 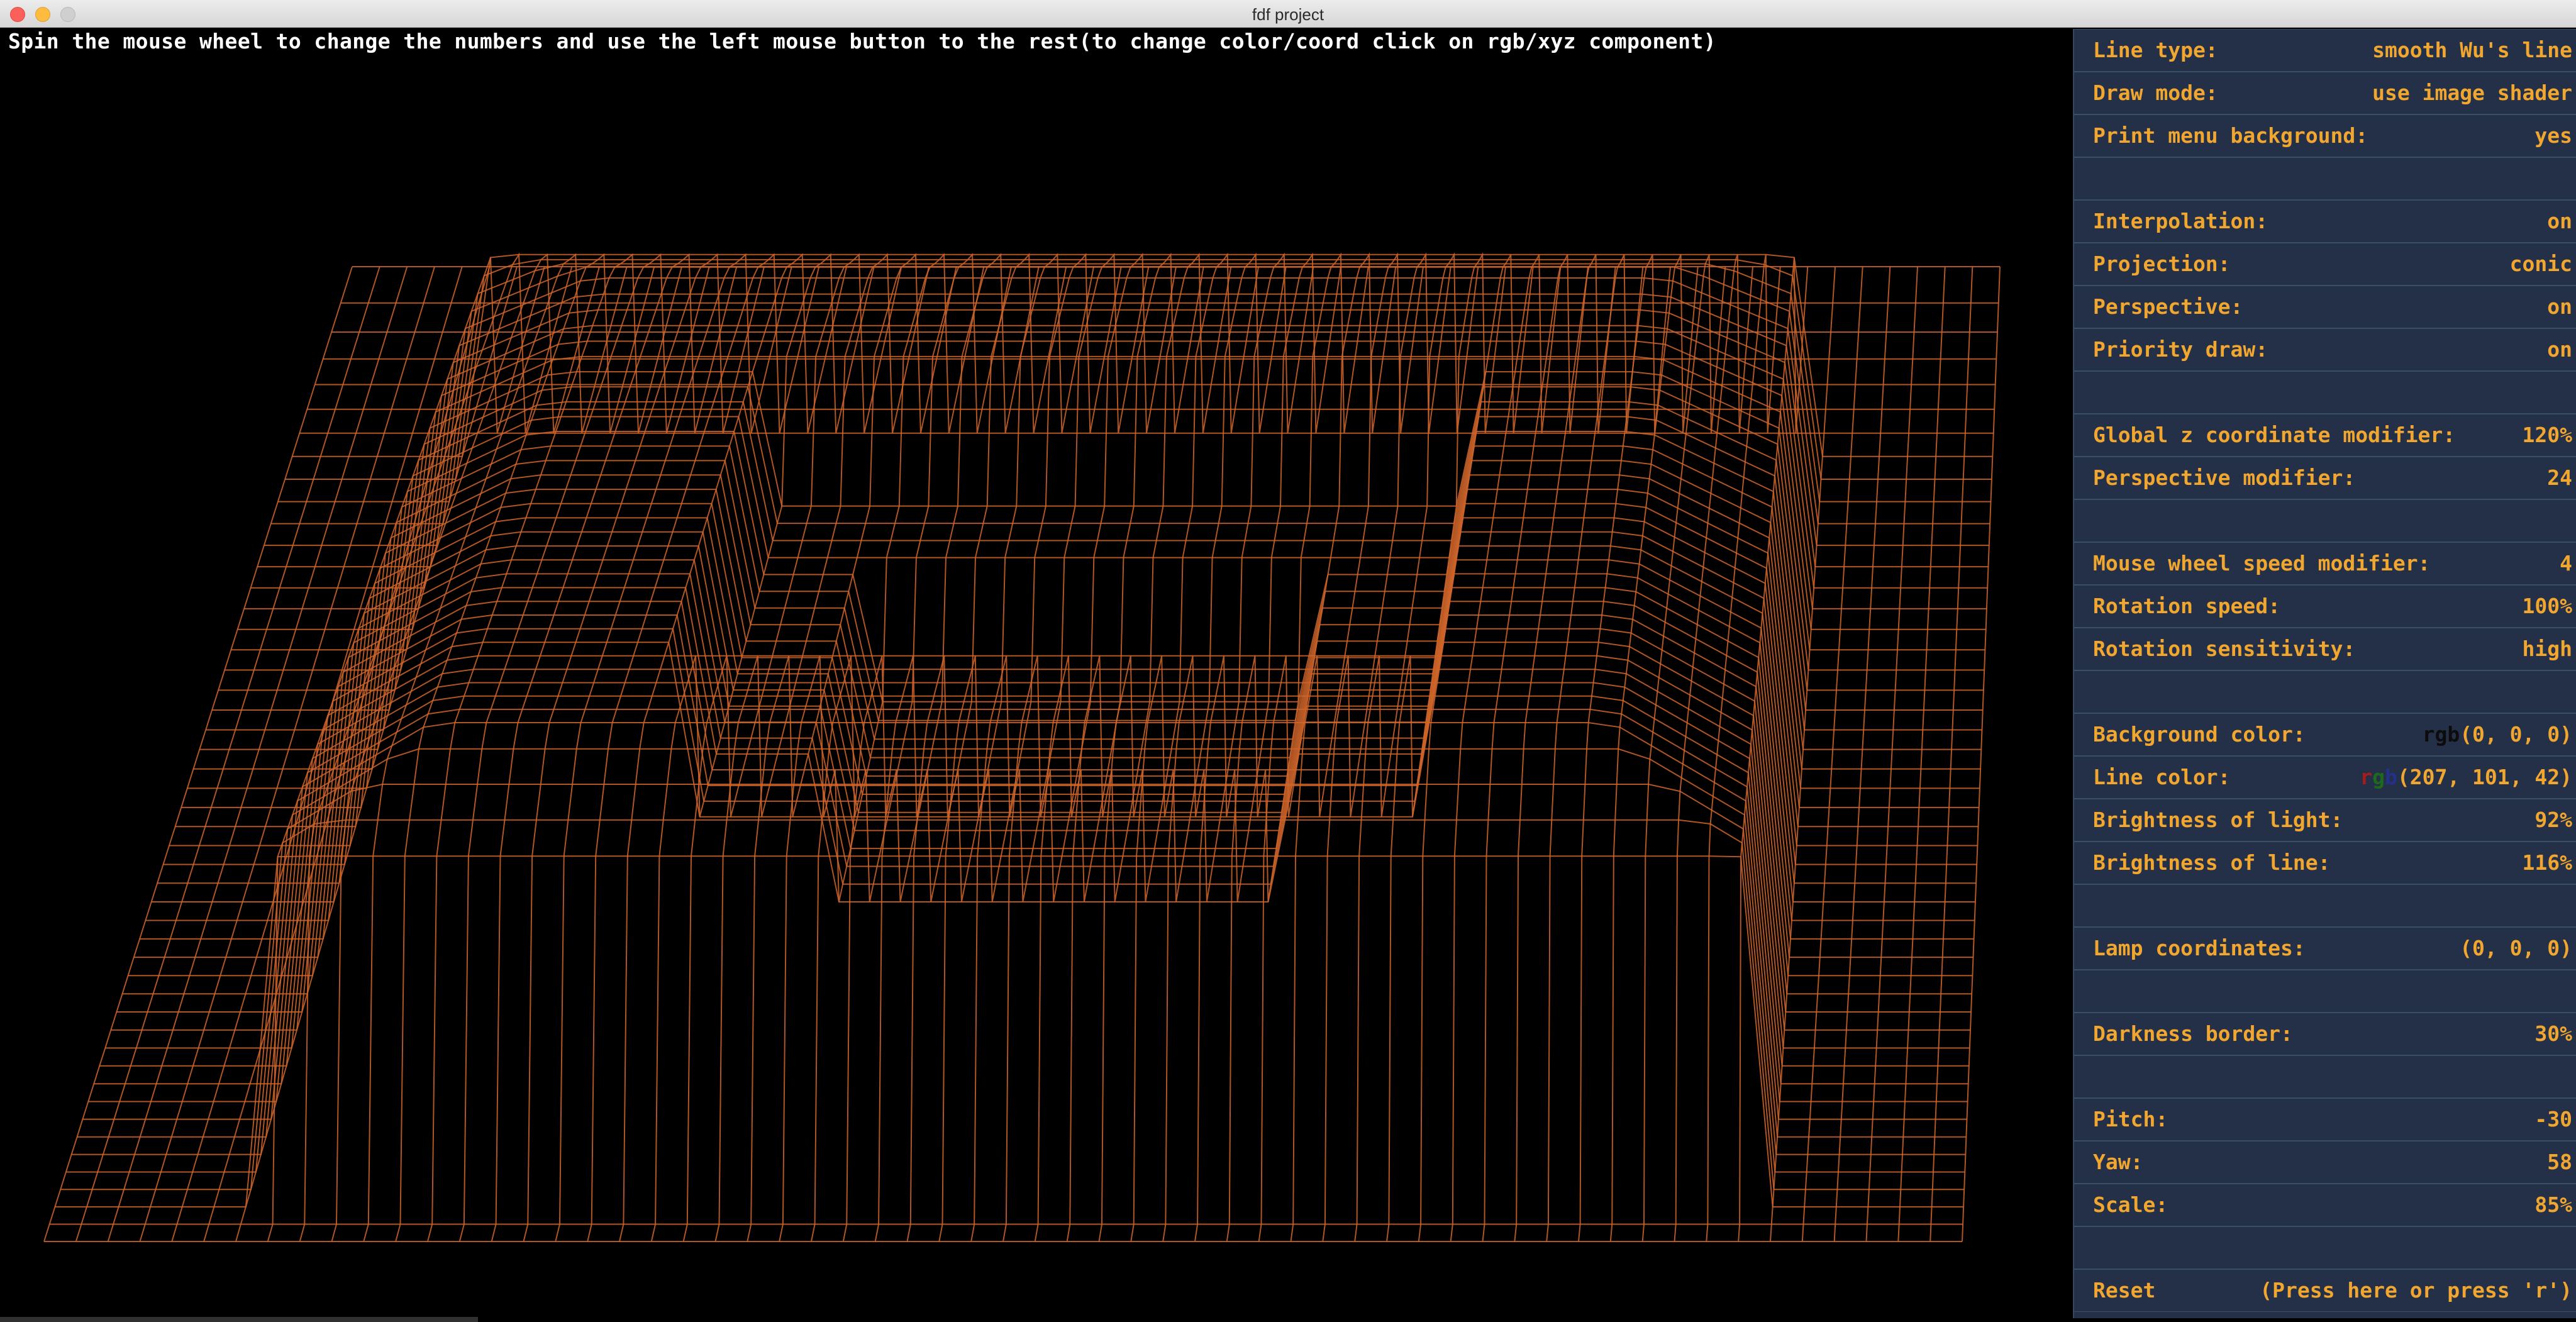 I want to click on menu-label: Brightness of line:, so click(x=2212, y=862).